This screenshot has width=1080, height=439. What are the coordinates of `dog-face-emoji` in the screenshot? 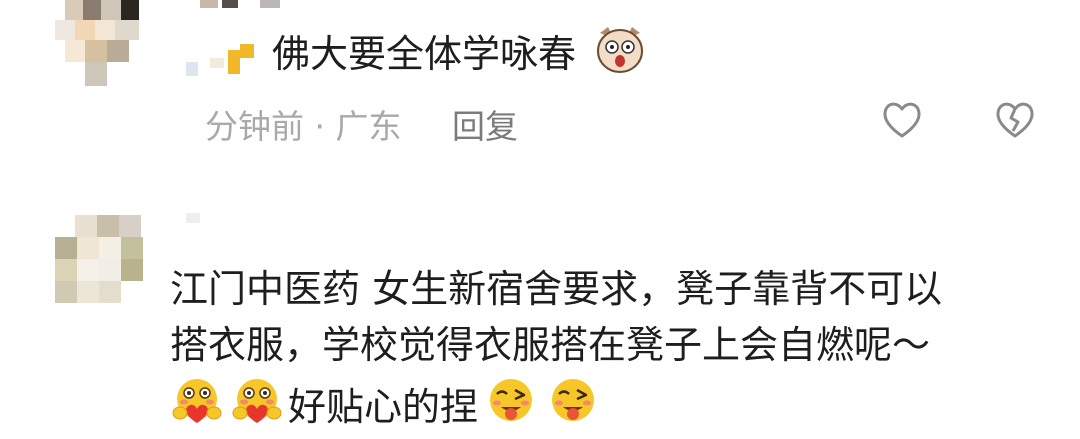 It's located at (620, 56).